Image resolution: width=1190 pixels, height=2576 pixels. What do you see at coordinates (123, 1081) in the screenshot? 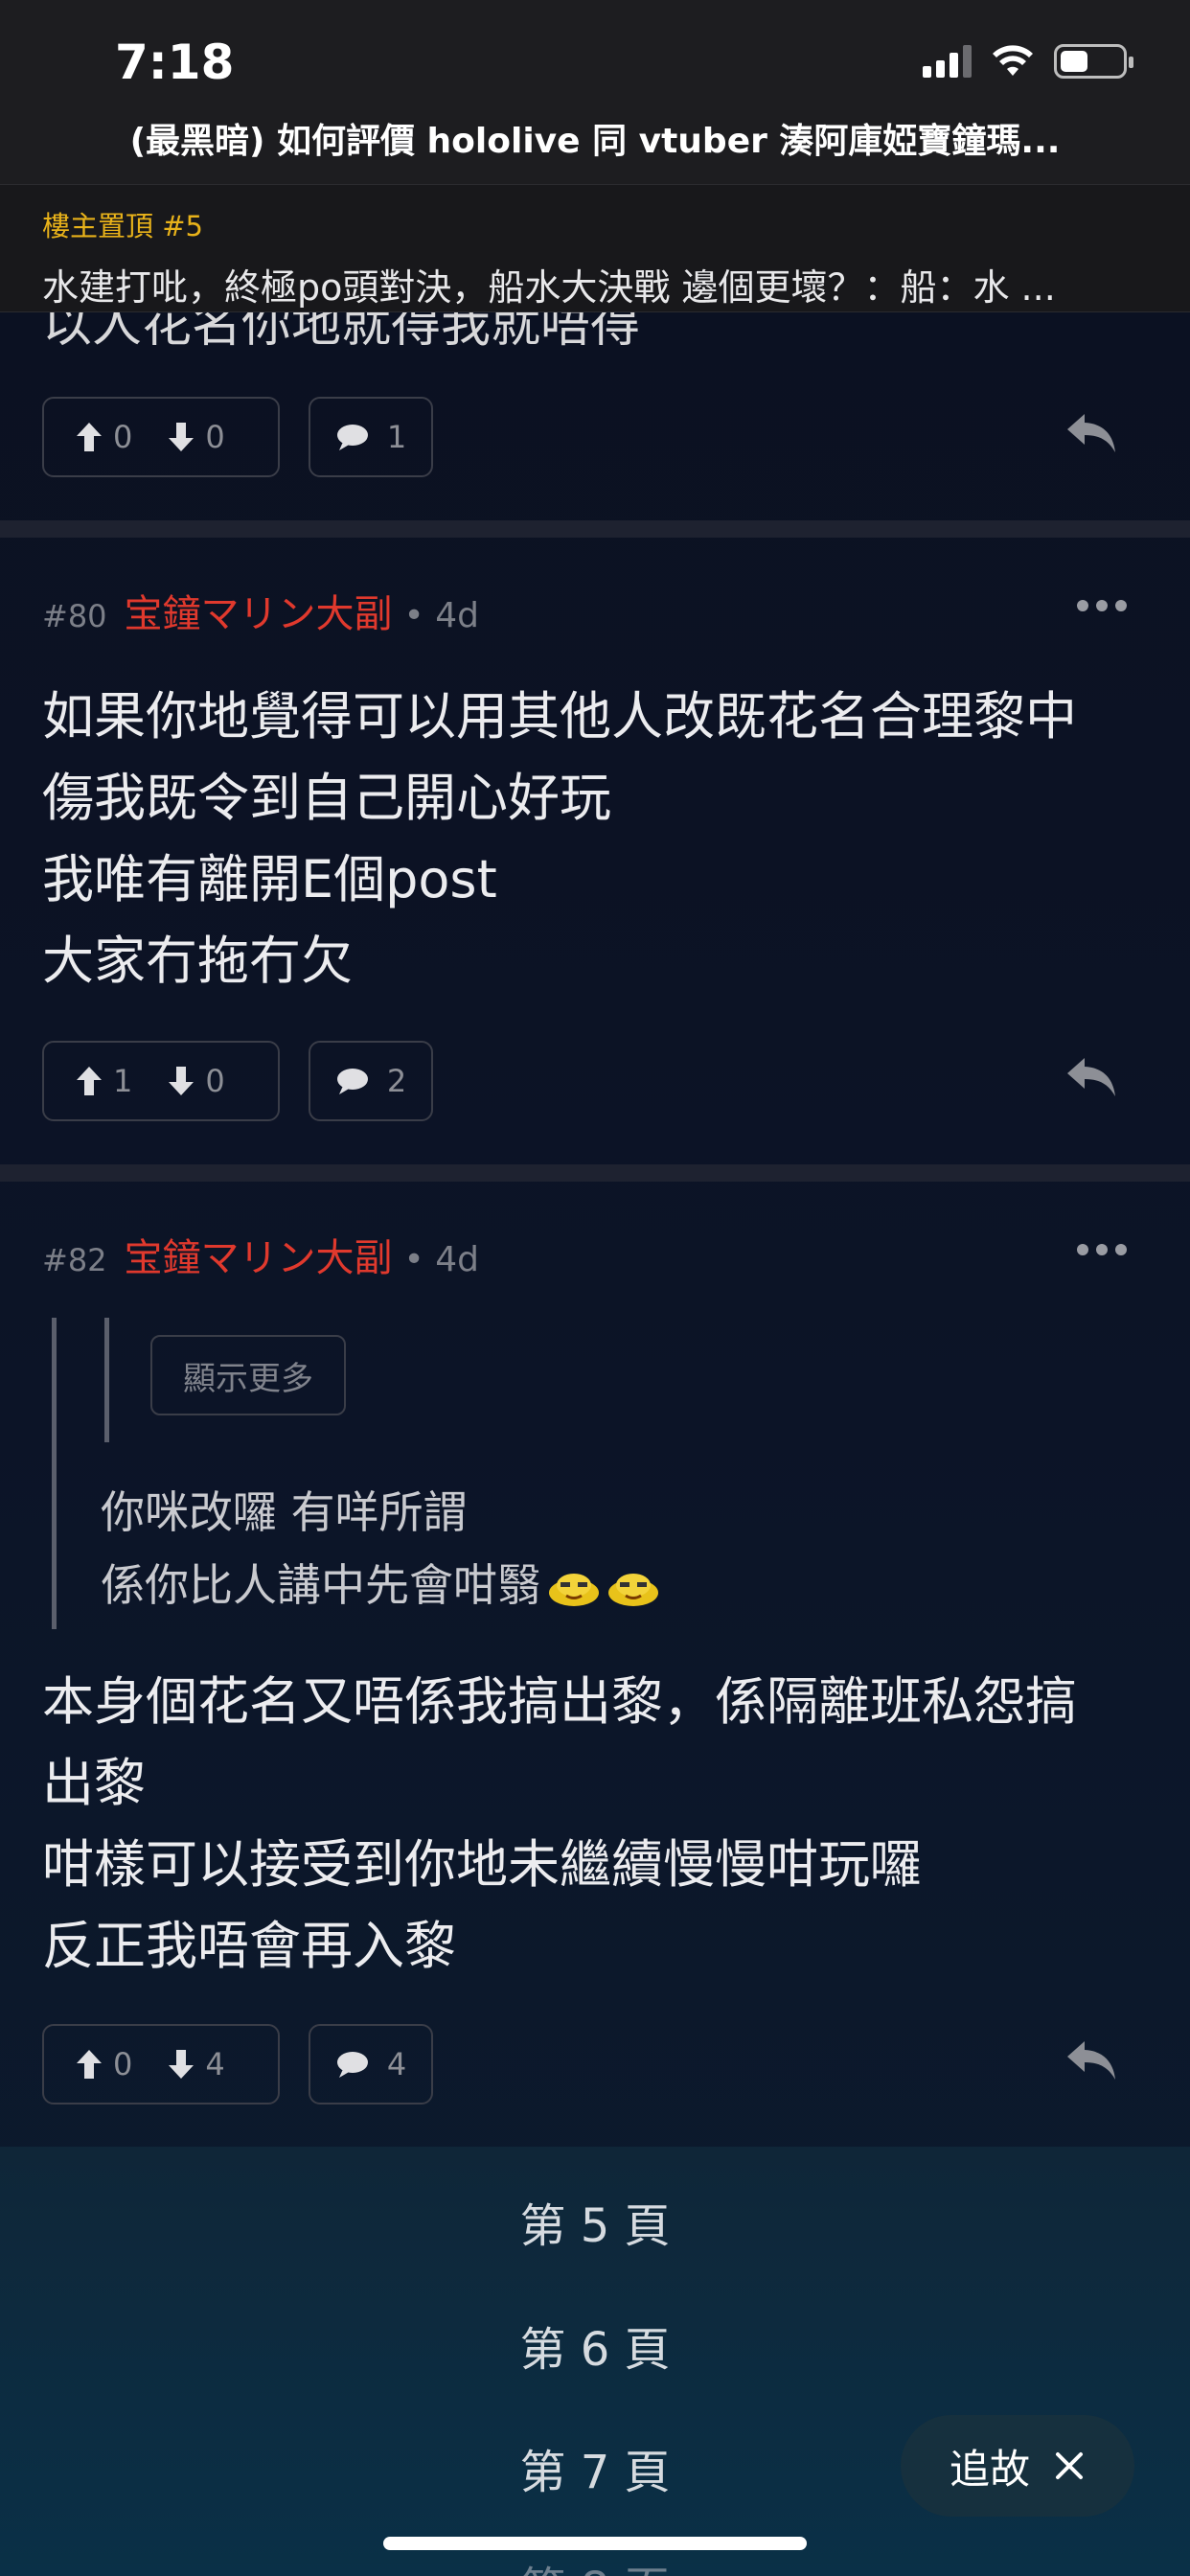
I see `upvote-count: 1` at bounding box center [123, 1081].